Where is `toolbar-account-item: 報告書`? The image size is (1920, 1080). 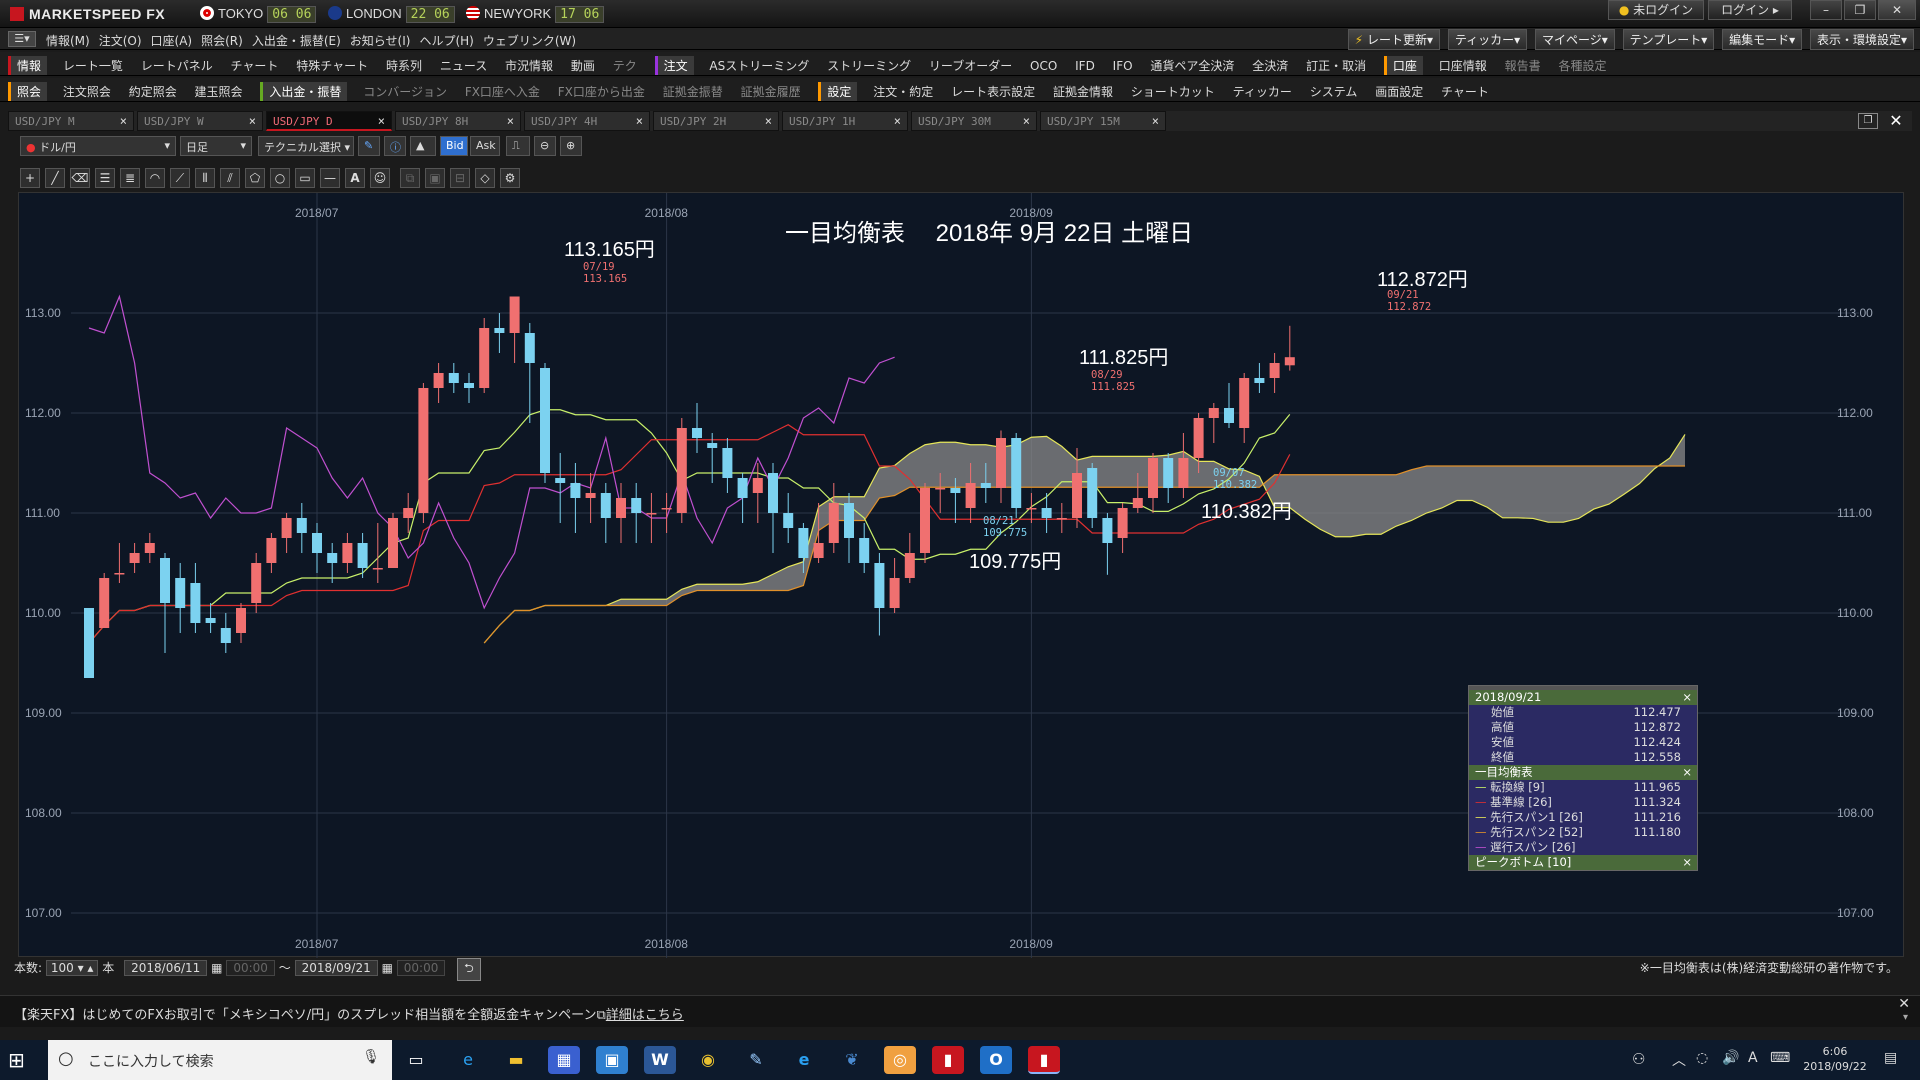
toolbar-account-item: 報告書 is located at coordinates (1523, 65).